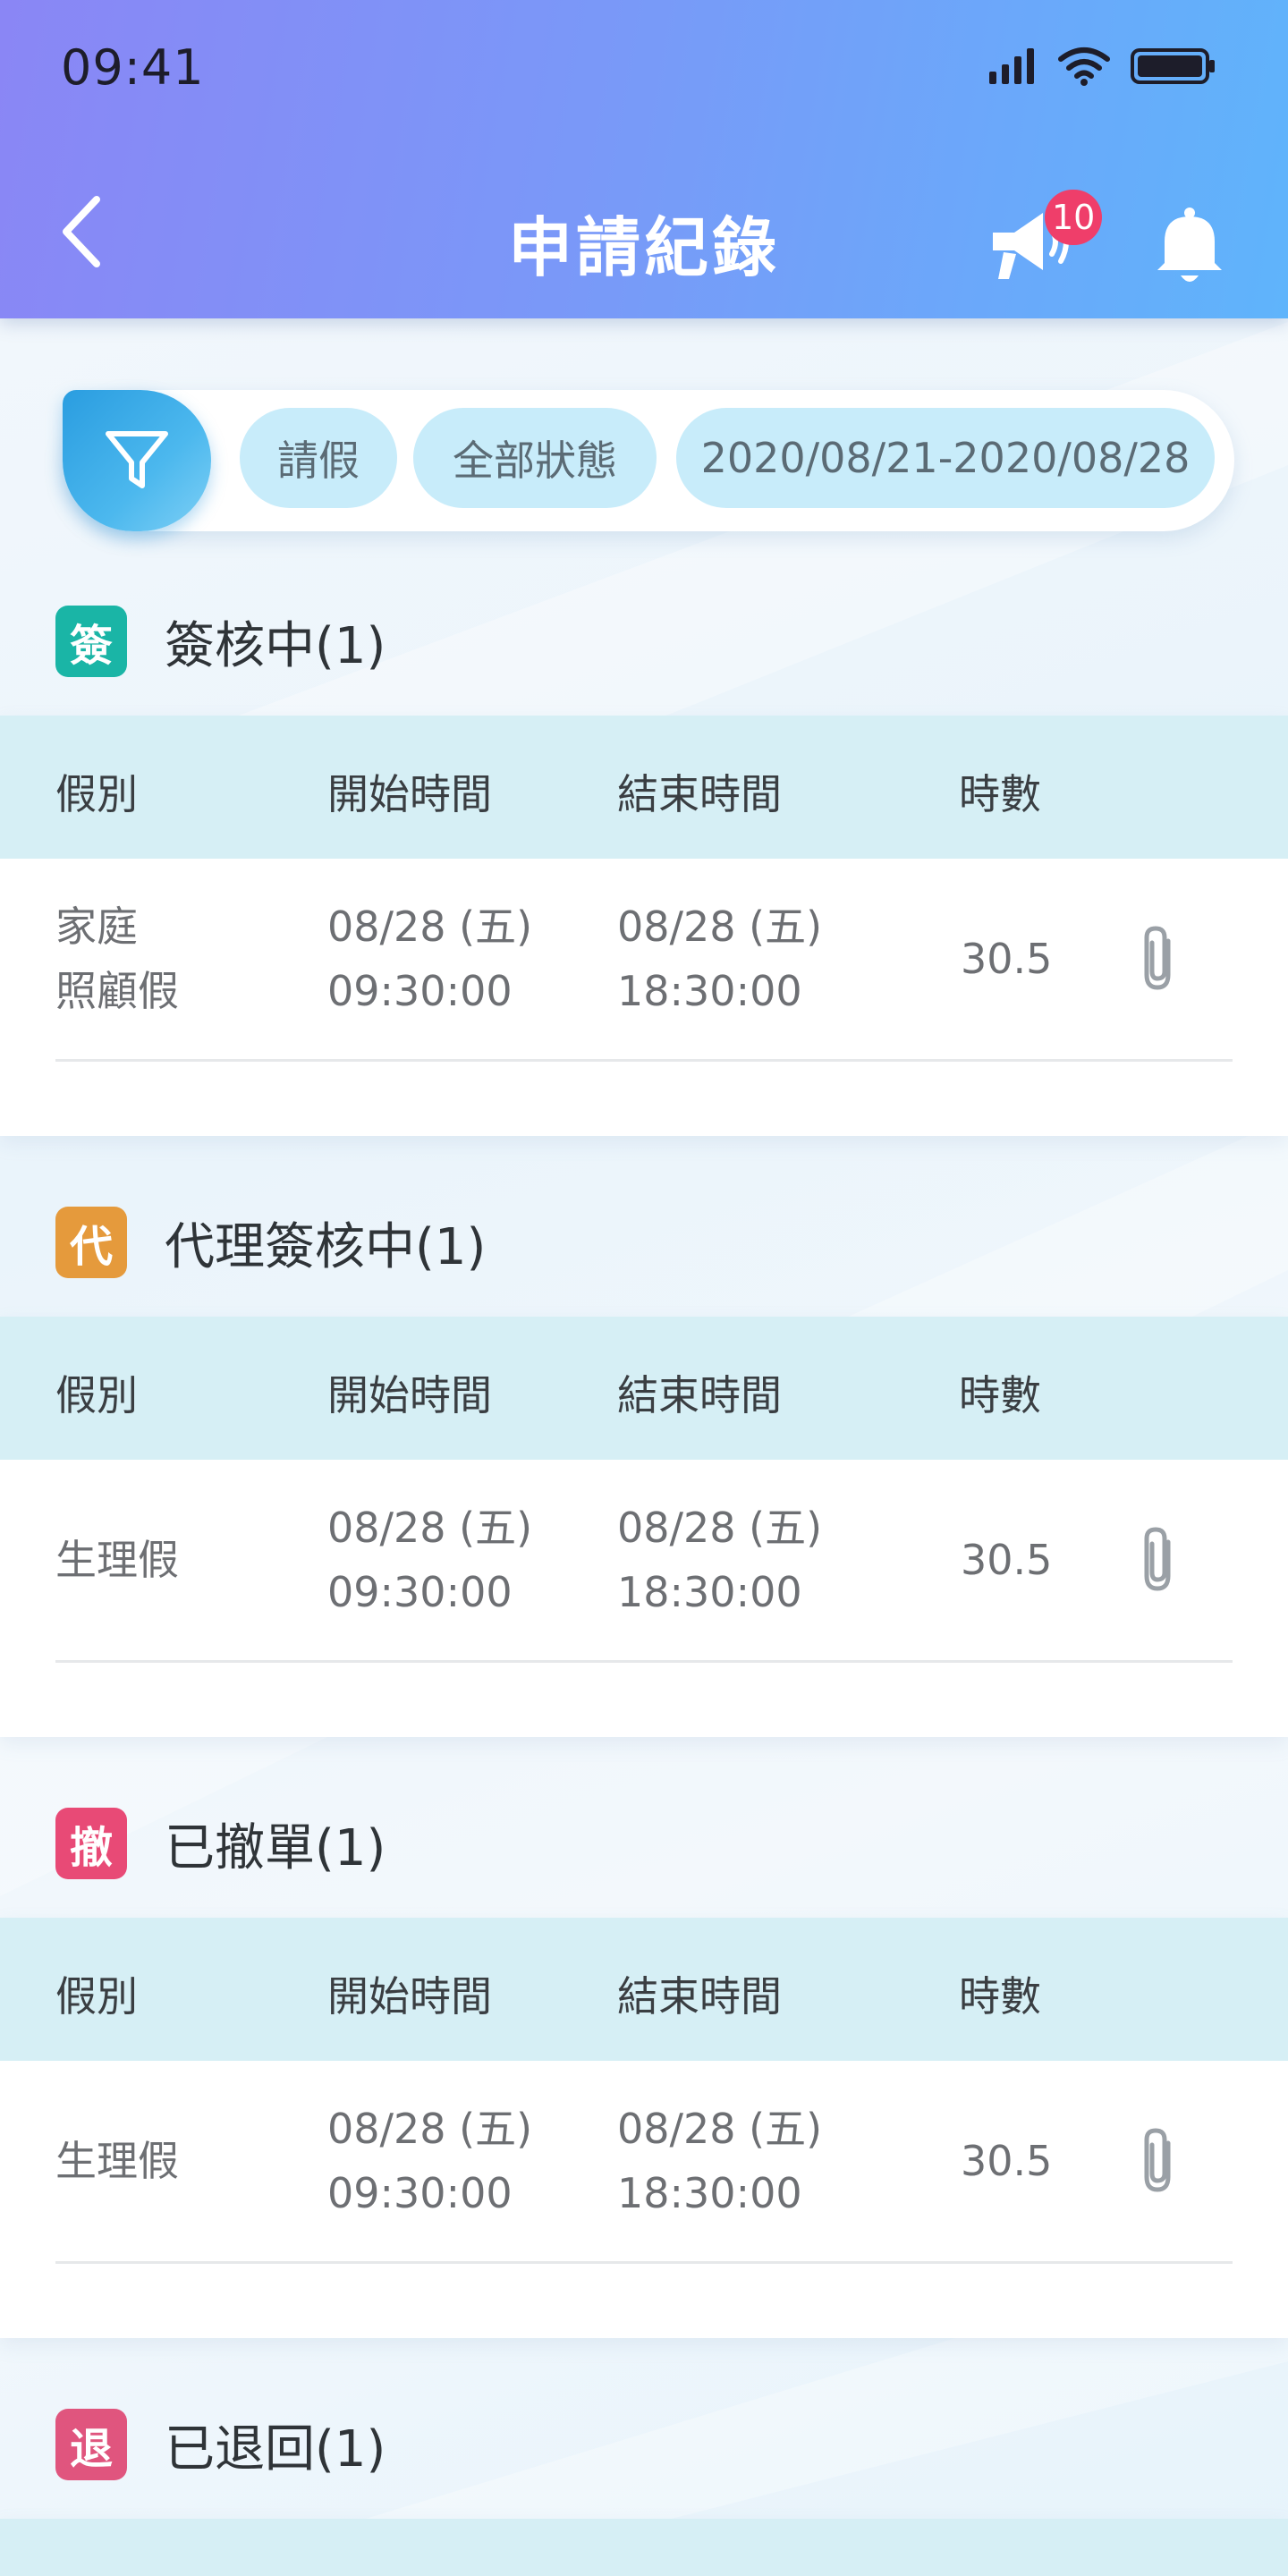 The width and height of the screenshot is (1288, 2576). I want to click on section-title: 簽核中(1), so click(275, 645).